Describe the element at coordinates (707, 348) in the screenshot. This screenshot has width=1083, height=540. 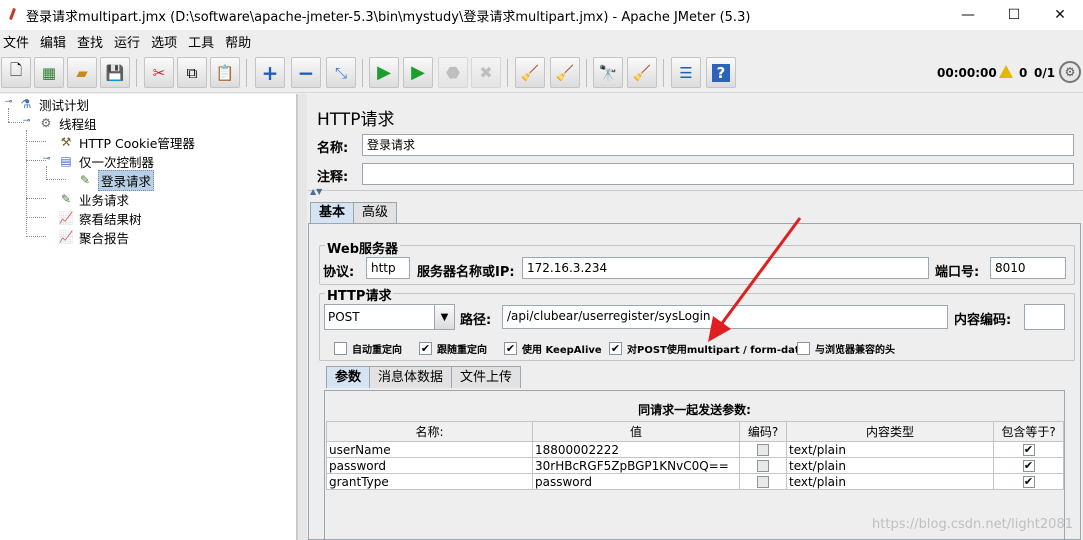
I see `multipart-option: ✔ 对POST使用multipart / form-data` at that location.